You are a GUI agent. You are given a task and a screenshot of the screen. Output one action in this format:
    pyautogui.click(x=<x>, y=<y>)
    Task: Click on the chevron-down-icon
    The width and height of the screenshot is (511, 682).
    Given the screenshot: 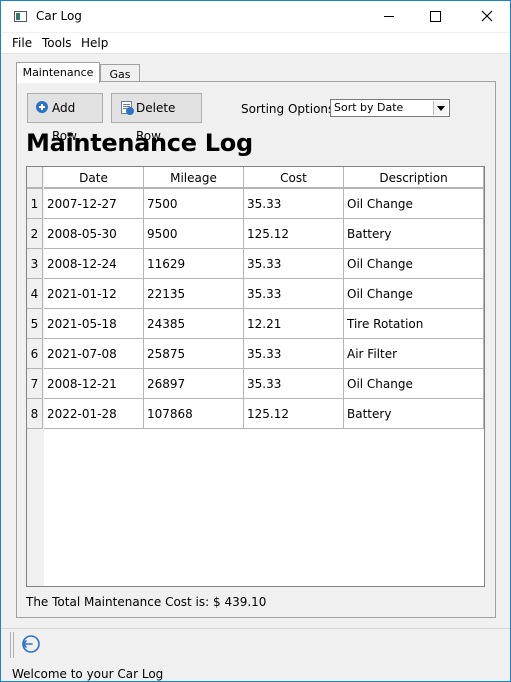 What is the action you would take?
    pyautogui.click(x=440, y=108)
    